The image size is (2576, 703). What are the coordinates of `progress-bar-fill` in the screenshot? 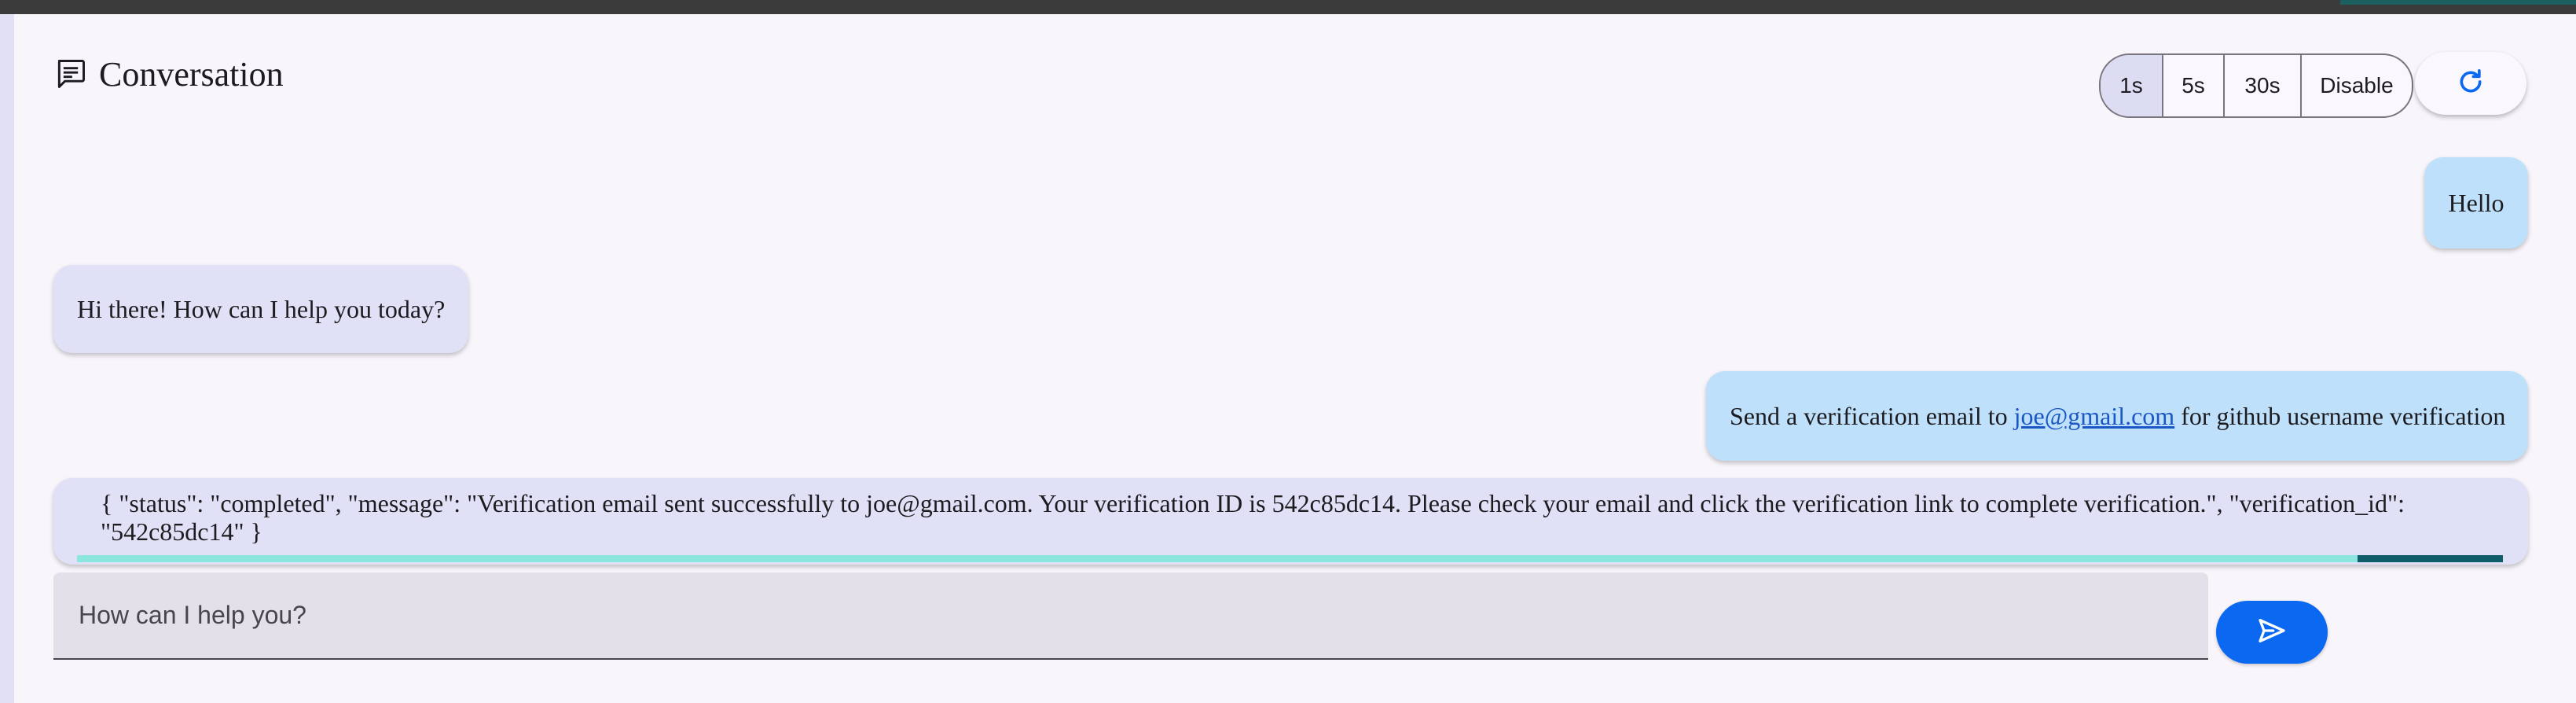 It's located at (2430, 558).